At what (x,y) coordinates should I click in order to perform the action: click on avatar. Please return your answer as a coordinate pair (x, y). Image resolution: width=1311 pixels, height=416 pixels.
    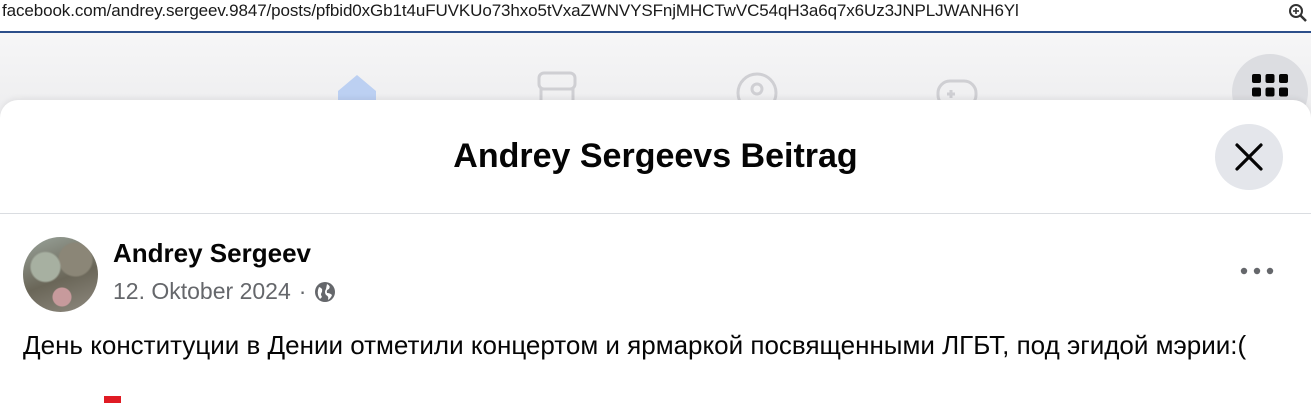
    Looking at the image, I should click on (60, 274).